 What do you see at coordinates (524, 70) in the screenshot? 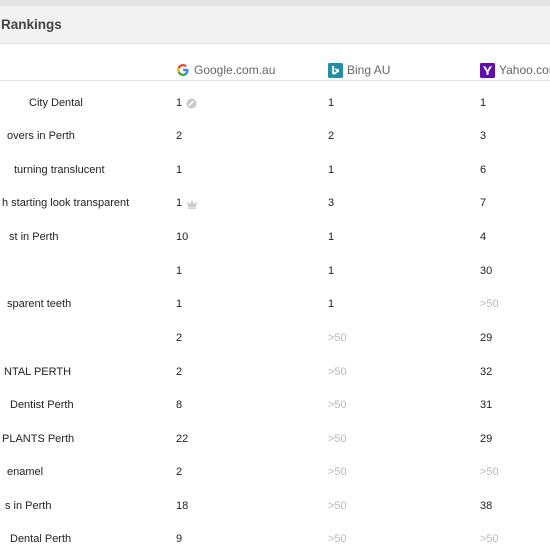
I see `column-label-yahoo: Yahoo.com` at bounding box center [524, 70].